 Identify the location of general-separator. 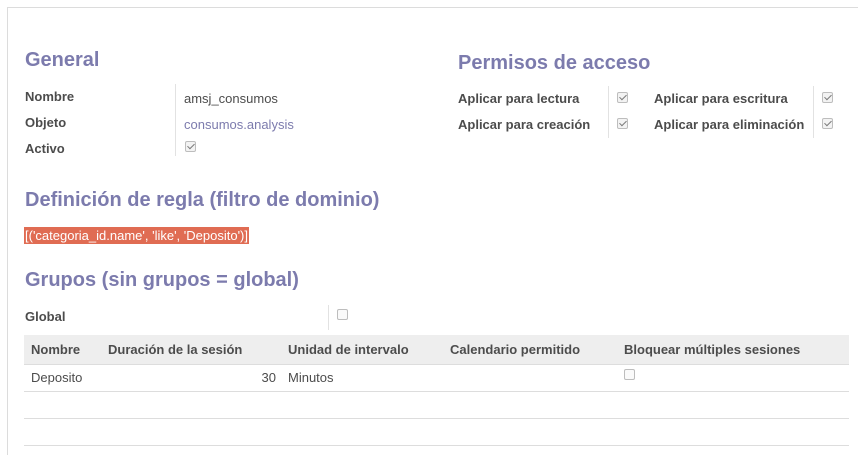
(175, 120).